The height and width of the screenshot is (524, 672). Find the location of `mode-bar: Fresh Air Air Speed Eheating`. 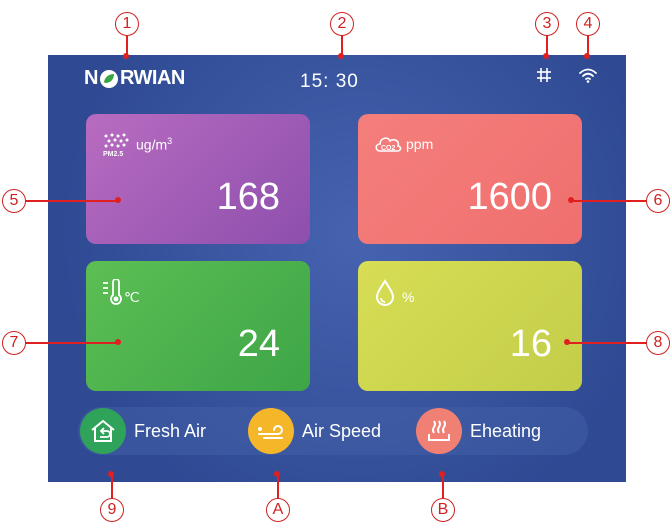

mode-bar: Fresh Air Air Speed Eheating is located at coordinates (333, 431).